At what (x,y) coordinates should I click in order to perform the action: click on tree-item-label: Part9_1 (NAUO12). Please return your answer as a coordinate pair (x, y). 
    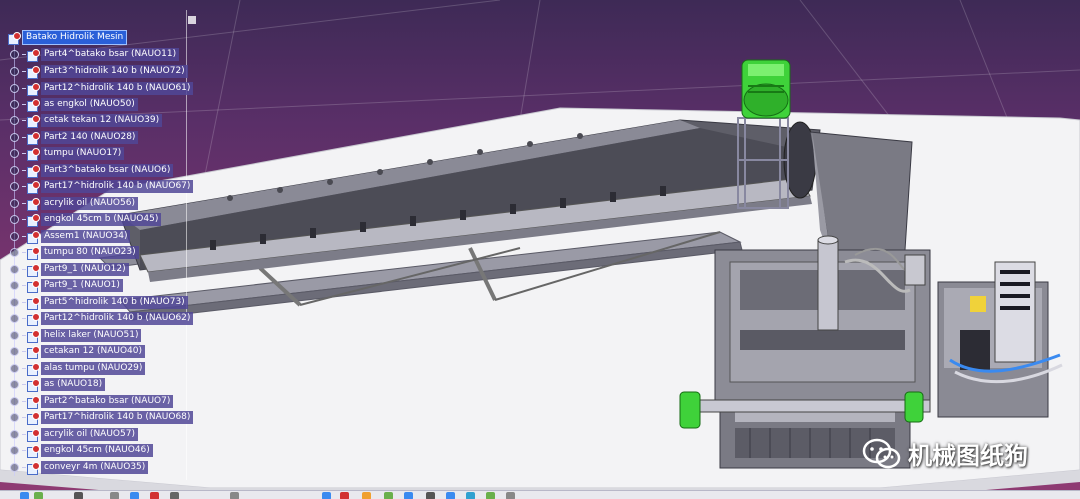
    Looking at the image, I should click on (85, 269).